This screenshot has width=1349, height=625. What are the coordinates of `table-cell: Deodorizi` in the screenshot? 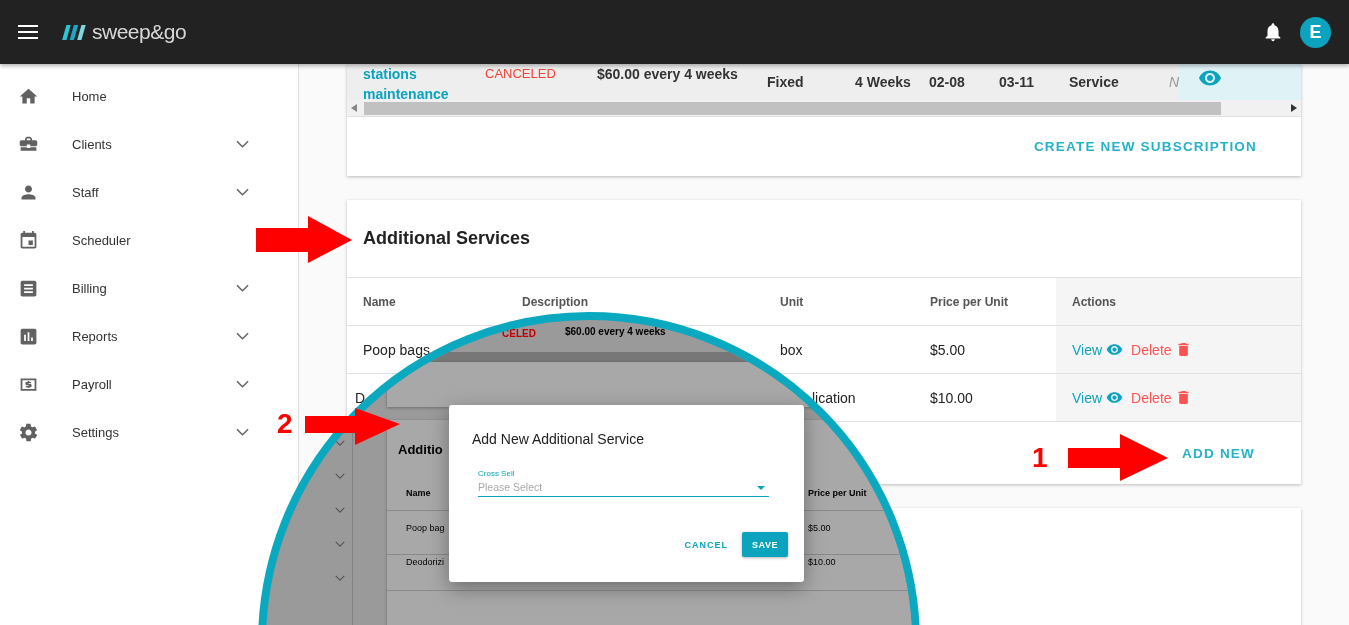 It's located at (425, 562).